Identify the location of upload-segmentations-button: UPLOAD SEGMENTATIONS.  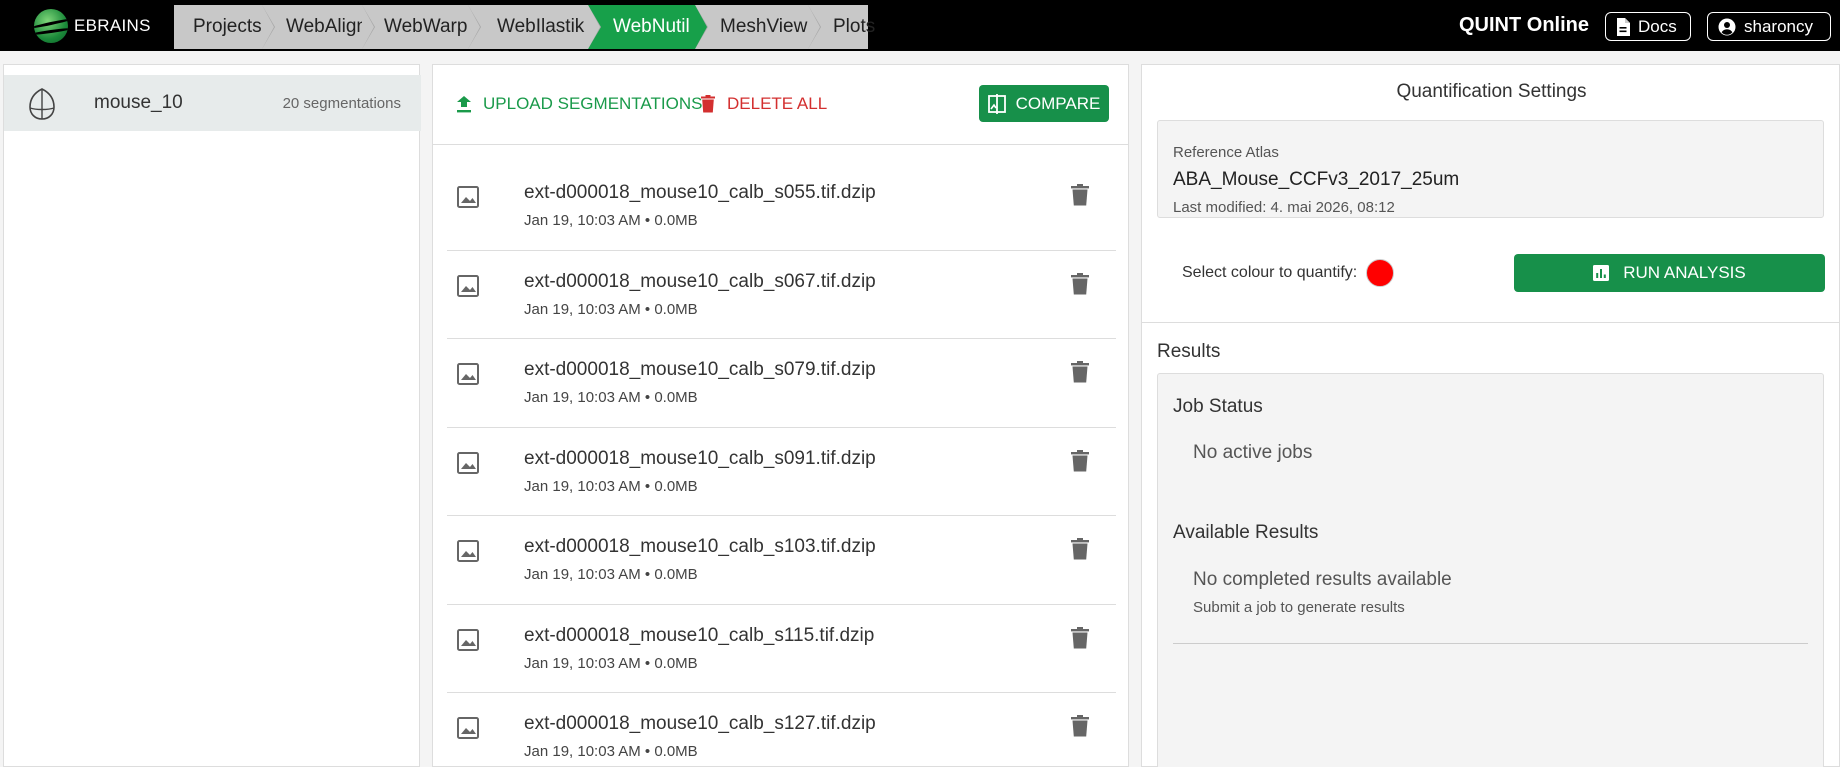
(579, 104).